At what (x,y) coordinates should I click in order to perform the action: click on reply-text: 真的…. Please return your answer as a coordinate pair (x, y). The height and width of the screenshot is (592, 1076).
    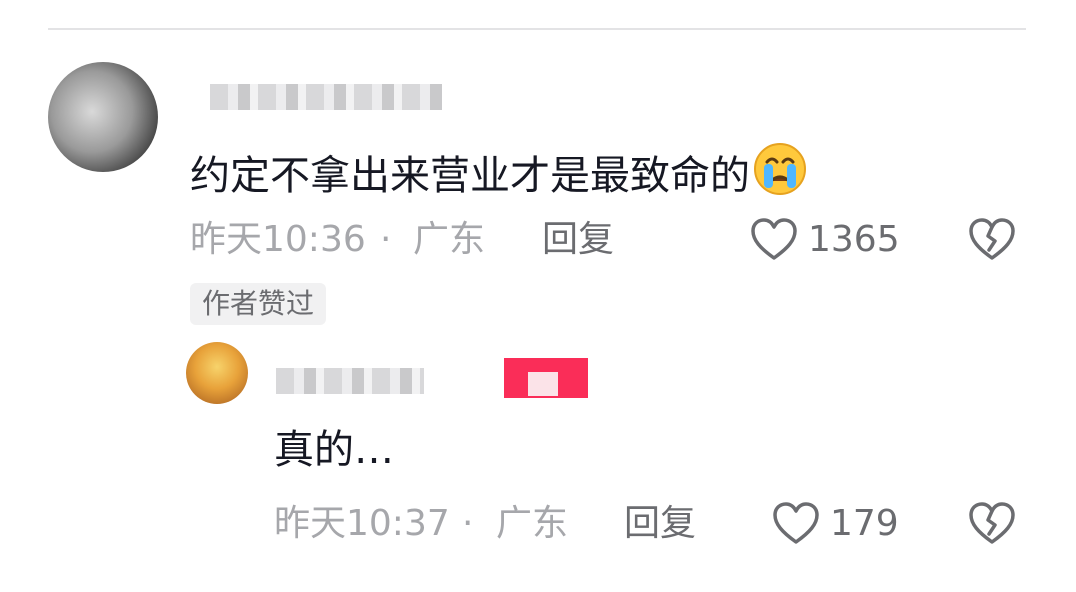
    Looking at the image, I should click on (334, 450).